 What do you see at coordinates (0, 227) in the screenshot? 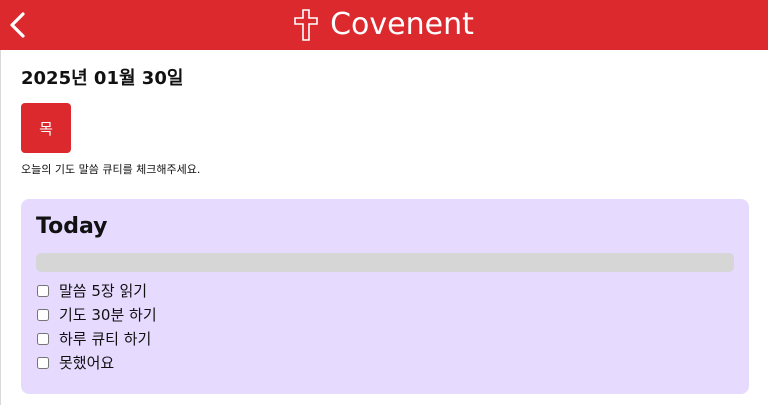
I see `left-divider` at bounding box center [0, 227].